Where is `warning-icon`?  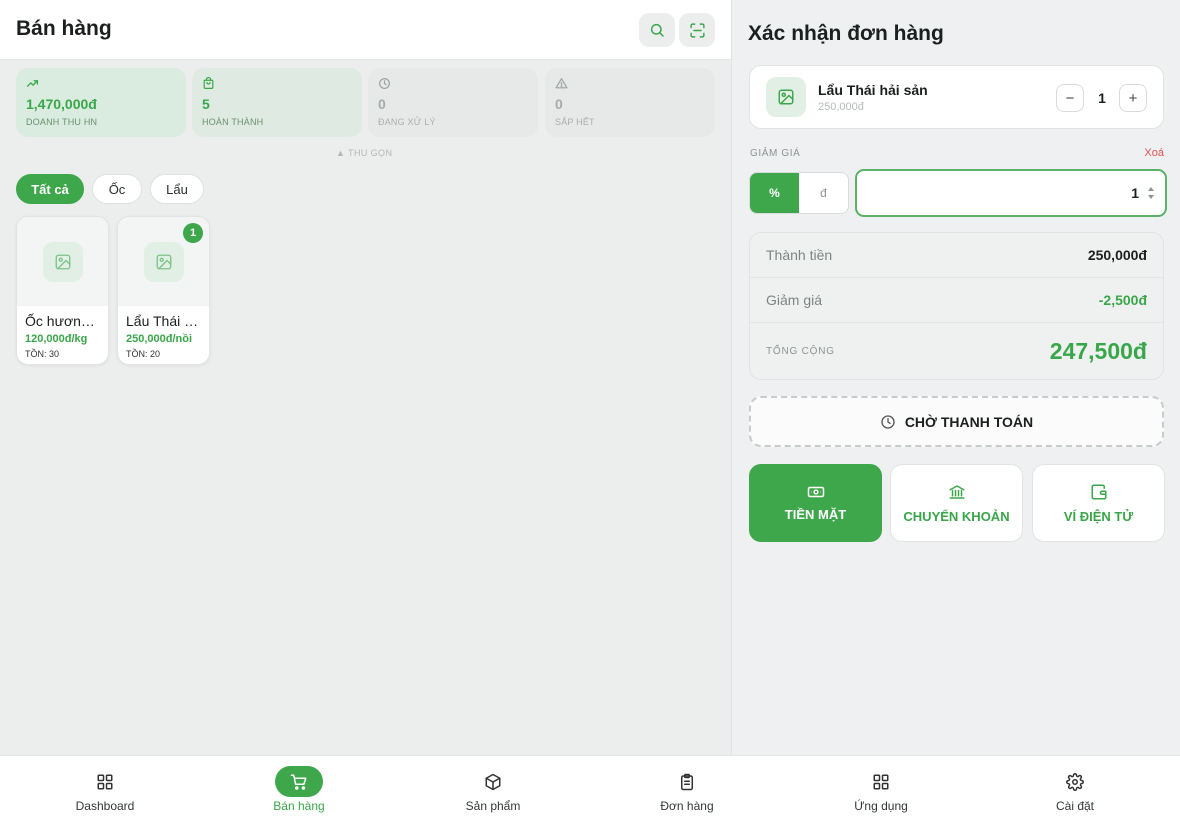 warning-icon is located at coordinates (630, 84).